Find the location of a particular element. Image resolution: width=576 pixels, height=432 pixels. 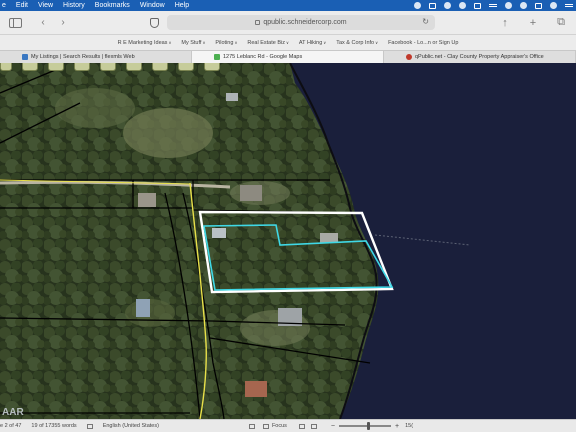

menu-bookmarks: Bookmarks is located at coordinates (112, 5).